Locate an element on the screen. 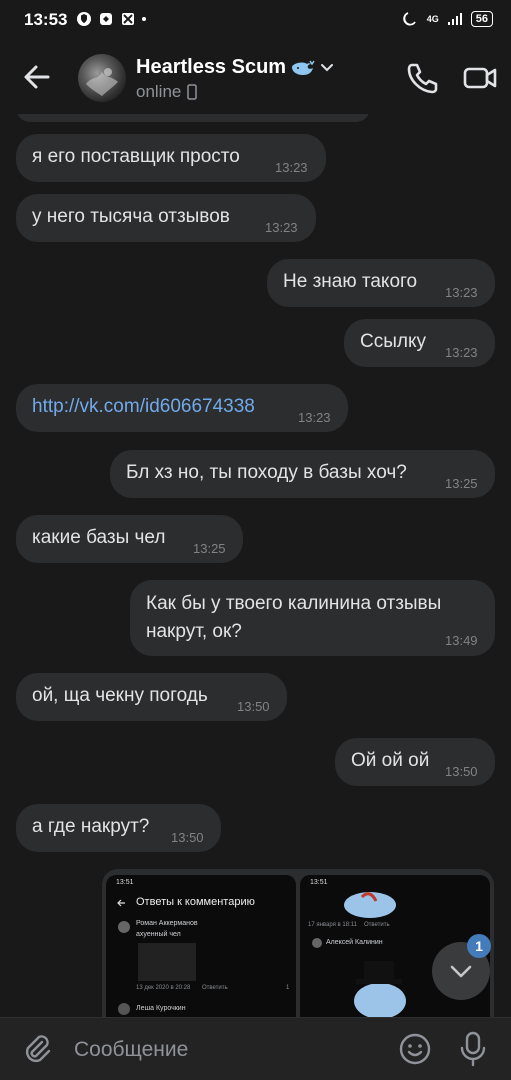  shot1-title: Ответы к комментарию is located at coordinates (195, 902).